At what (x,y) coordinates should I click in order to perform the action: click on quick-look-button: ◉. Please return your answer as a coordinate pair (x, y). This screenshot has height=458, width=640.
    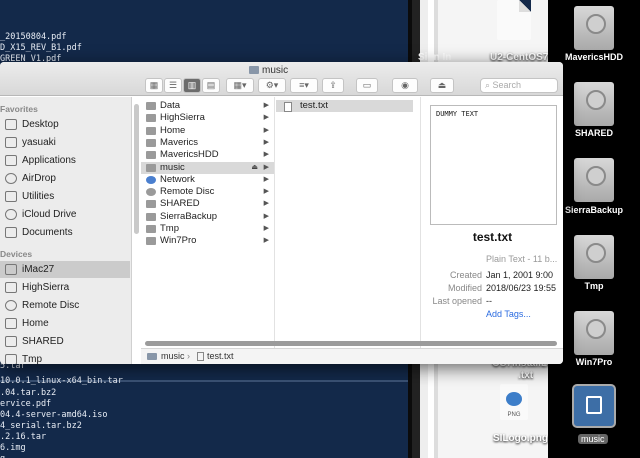
    Looking at the image, I should click on (405, 85).